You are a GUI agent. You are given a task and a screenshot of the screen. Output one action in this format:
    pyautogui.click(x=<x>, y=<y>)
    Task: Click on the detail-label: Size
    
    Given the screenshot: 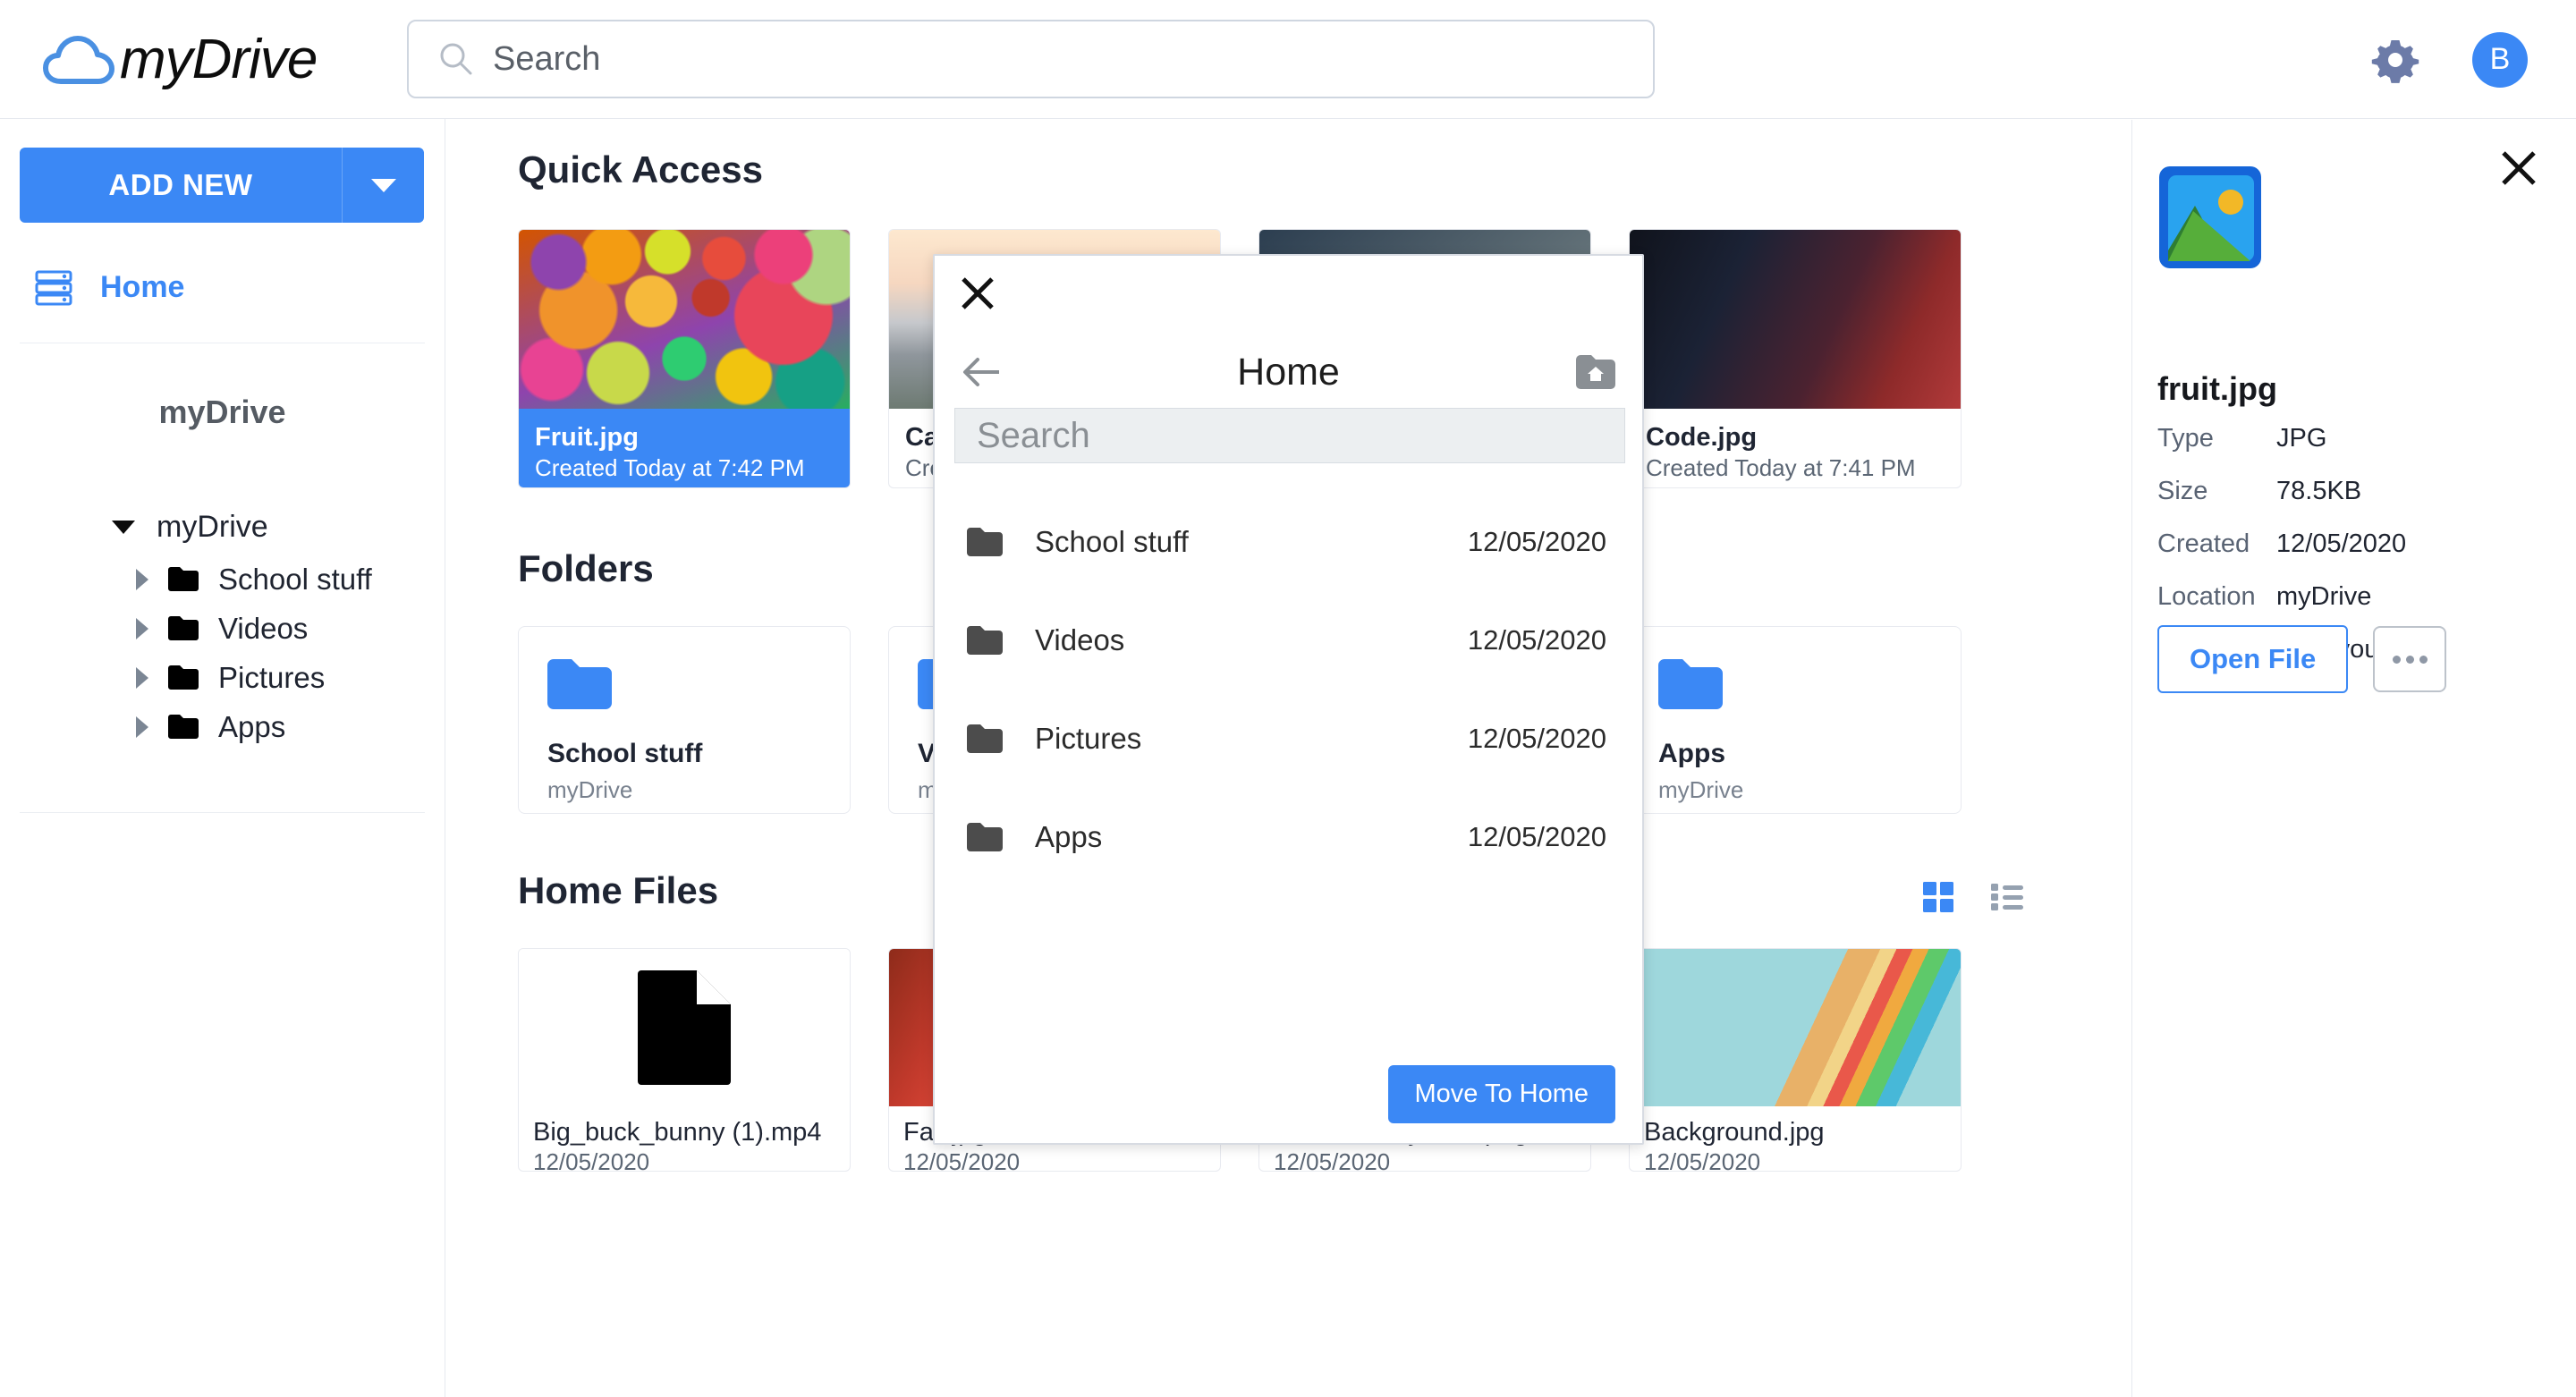 What is the action you would take?
    pyautogui.click(x=2182, y=491)
    